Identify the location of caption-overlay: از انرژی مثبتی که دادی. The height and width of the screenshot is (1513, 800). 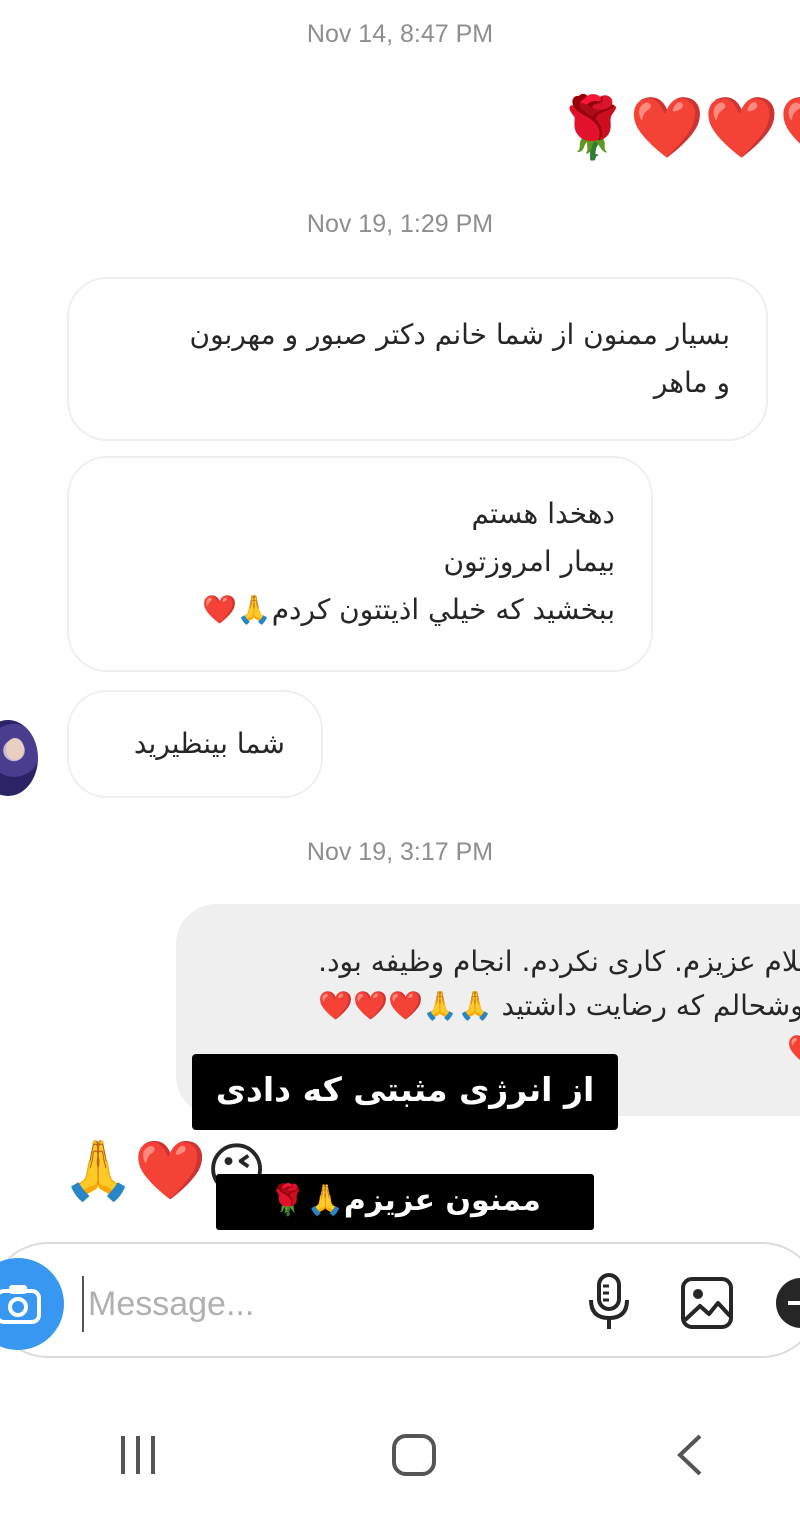
(405, 1092).